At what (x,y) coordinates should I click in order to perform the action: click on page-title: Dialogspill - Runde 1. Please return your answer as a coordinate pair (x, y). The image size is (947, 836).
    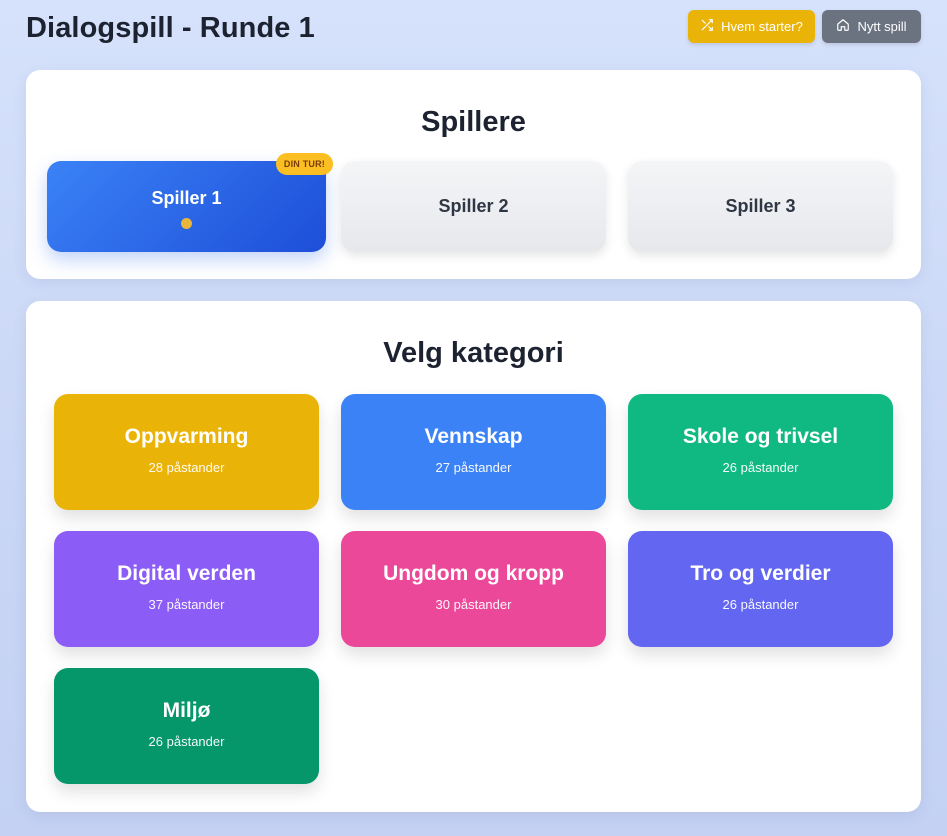
    Looking at the image, I should click on (170, 28).